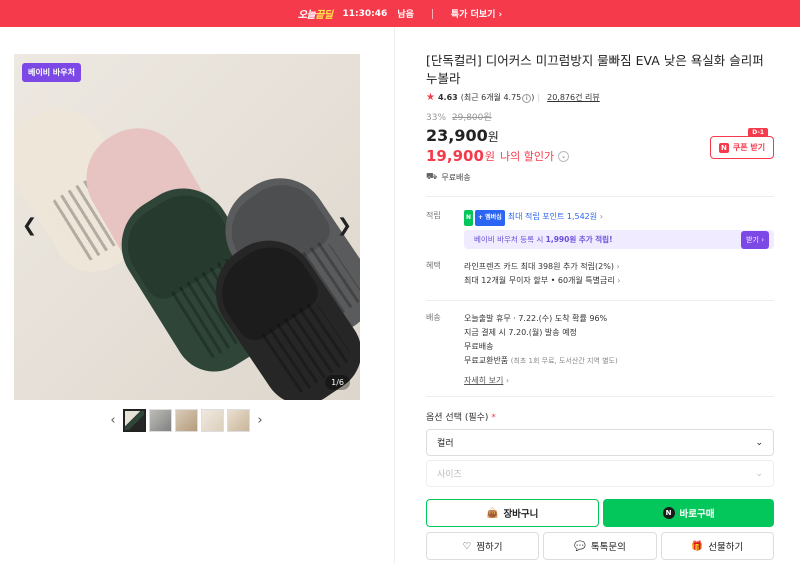 The width and height of the screenshot is (800, 563). What do you see at coordinates (436, 118) in the screenshot?
I see `discount-rate: 33%` at bounding box center [436, 118].